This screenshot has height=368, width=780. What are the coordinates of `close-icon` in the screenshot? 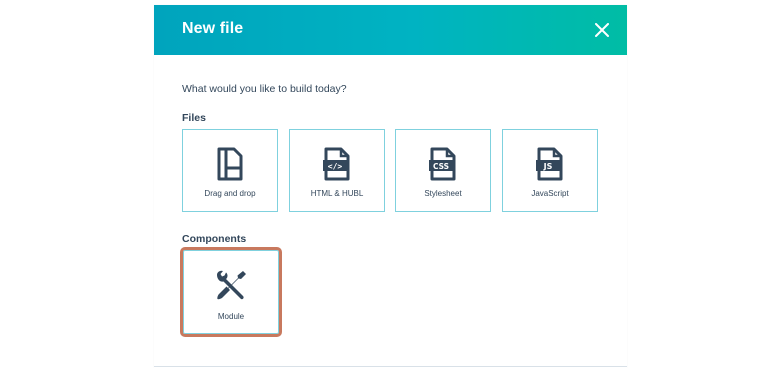 It's located at (602, 30).